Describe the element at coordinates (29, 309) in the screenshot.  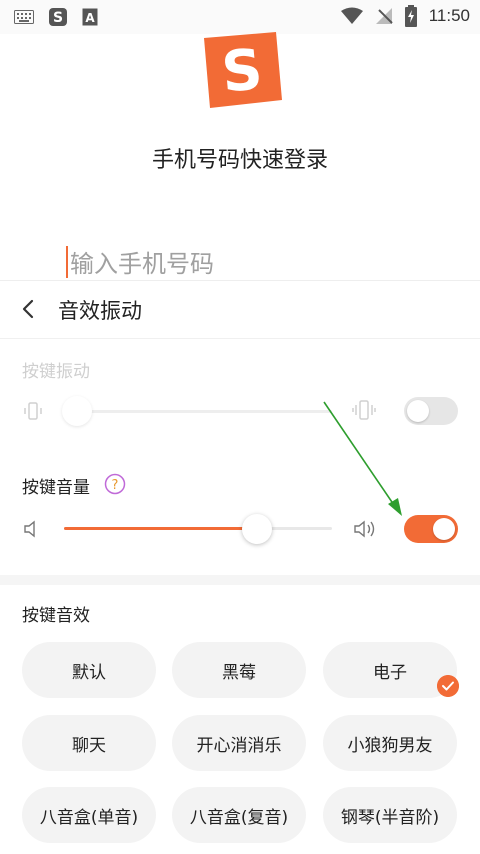
I see `back-arrow-icon` at that location.